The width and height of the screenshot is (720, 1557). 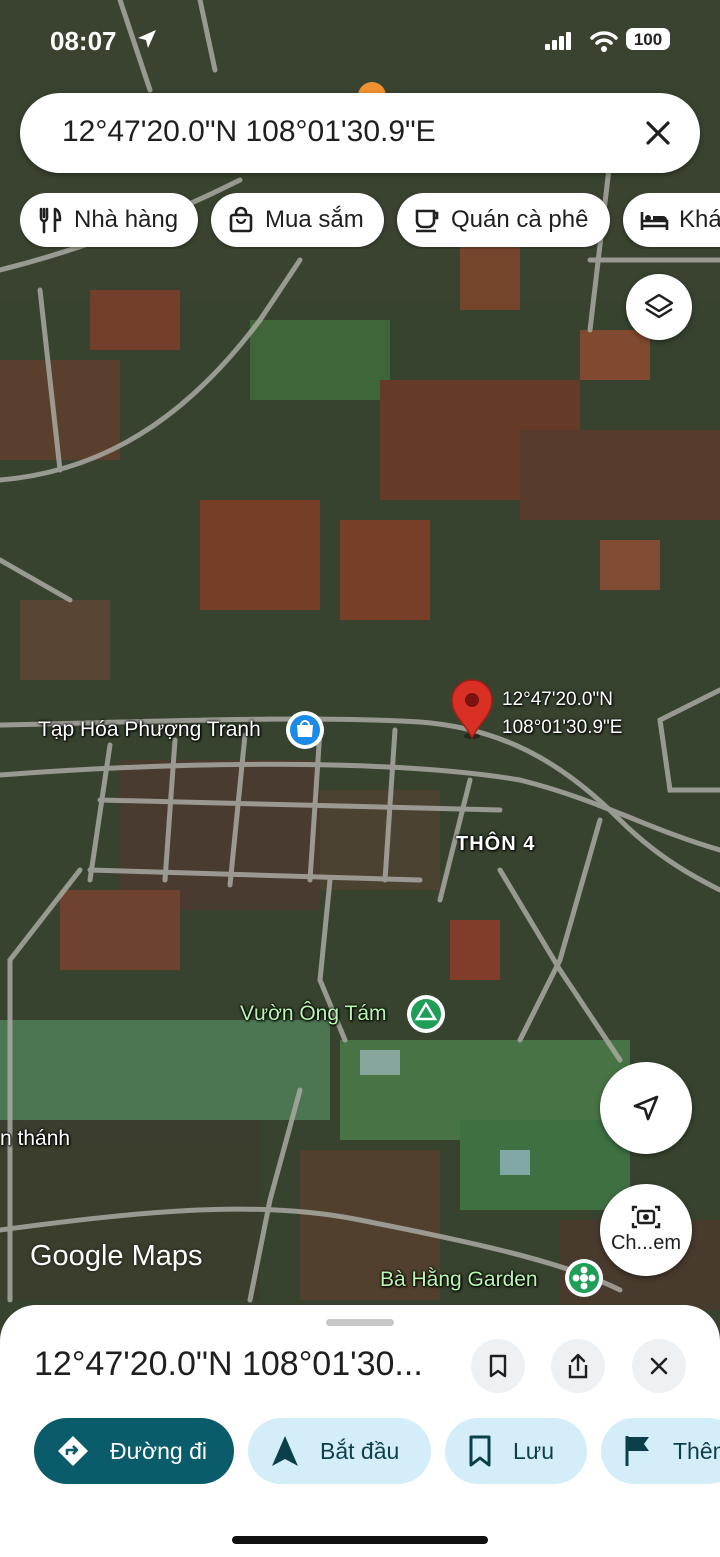 I want to click on battery-indicator: 100, so click(x=648, y=39).